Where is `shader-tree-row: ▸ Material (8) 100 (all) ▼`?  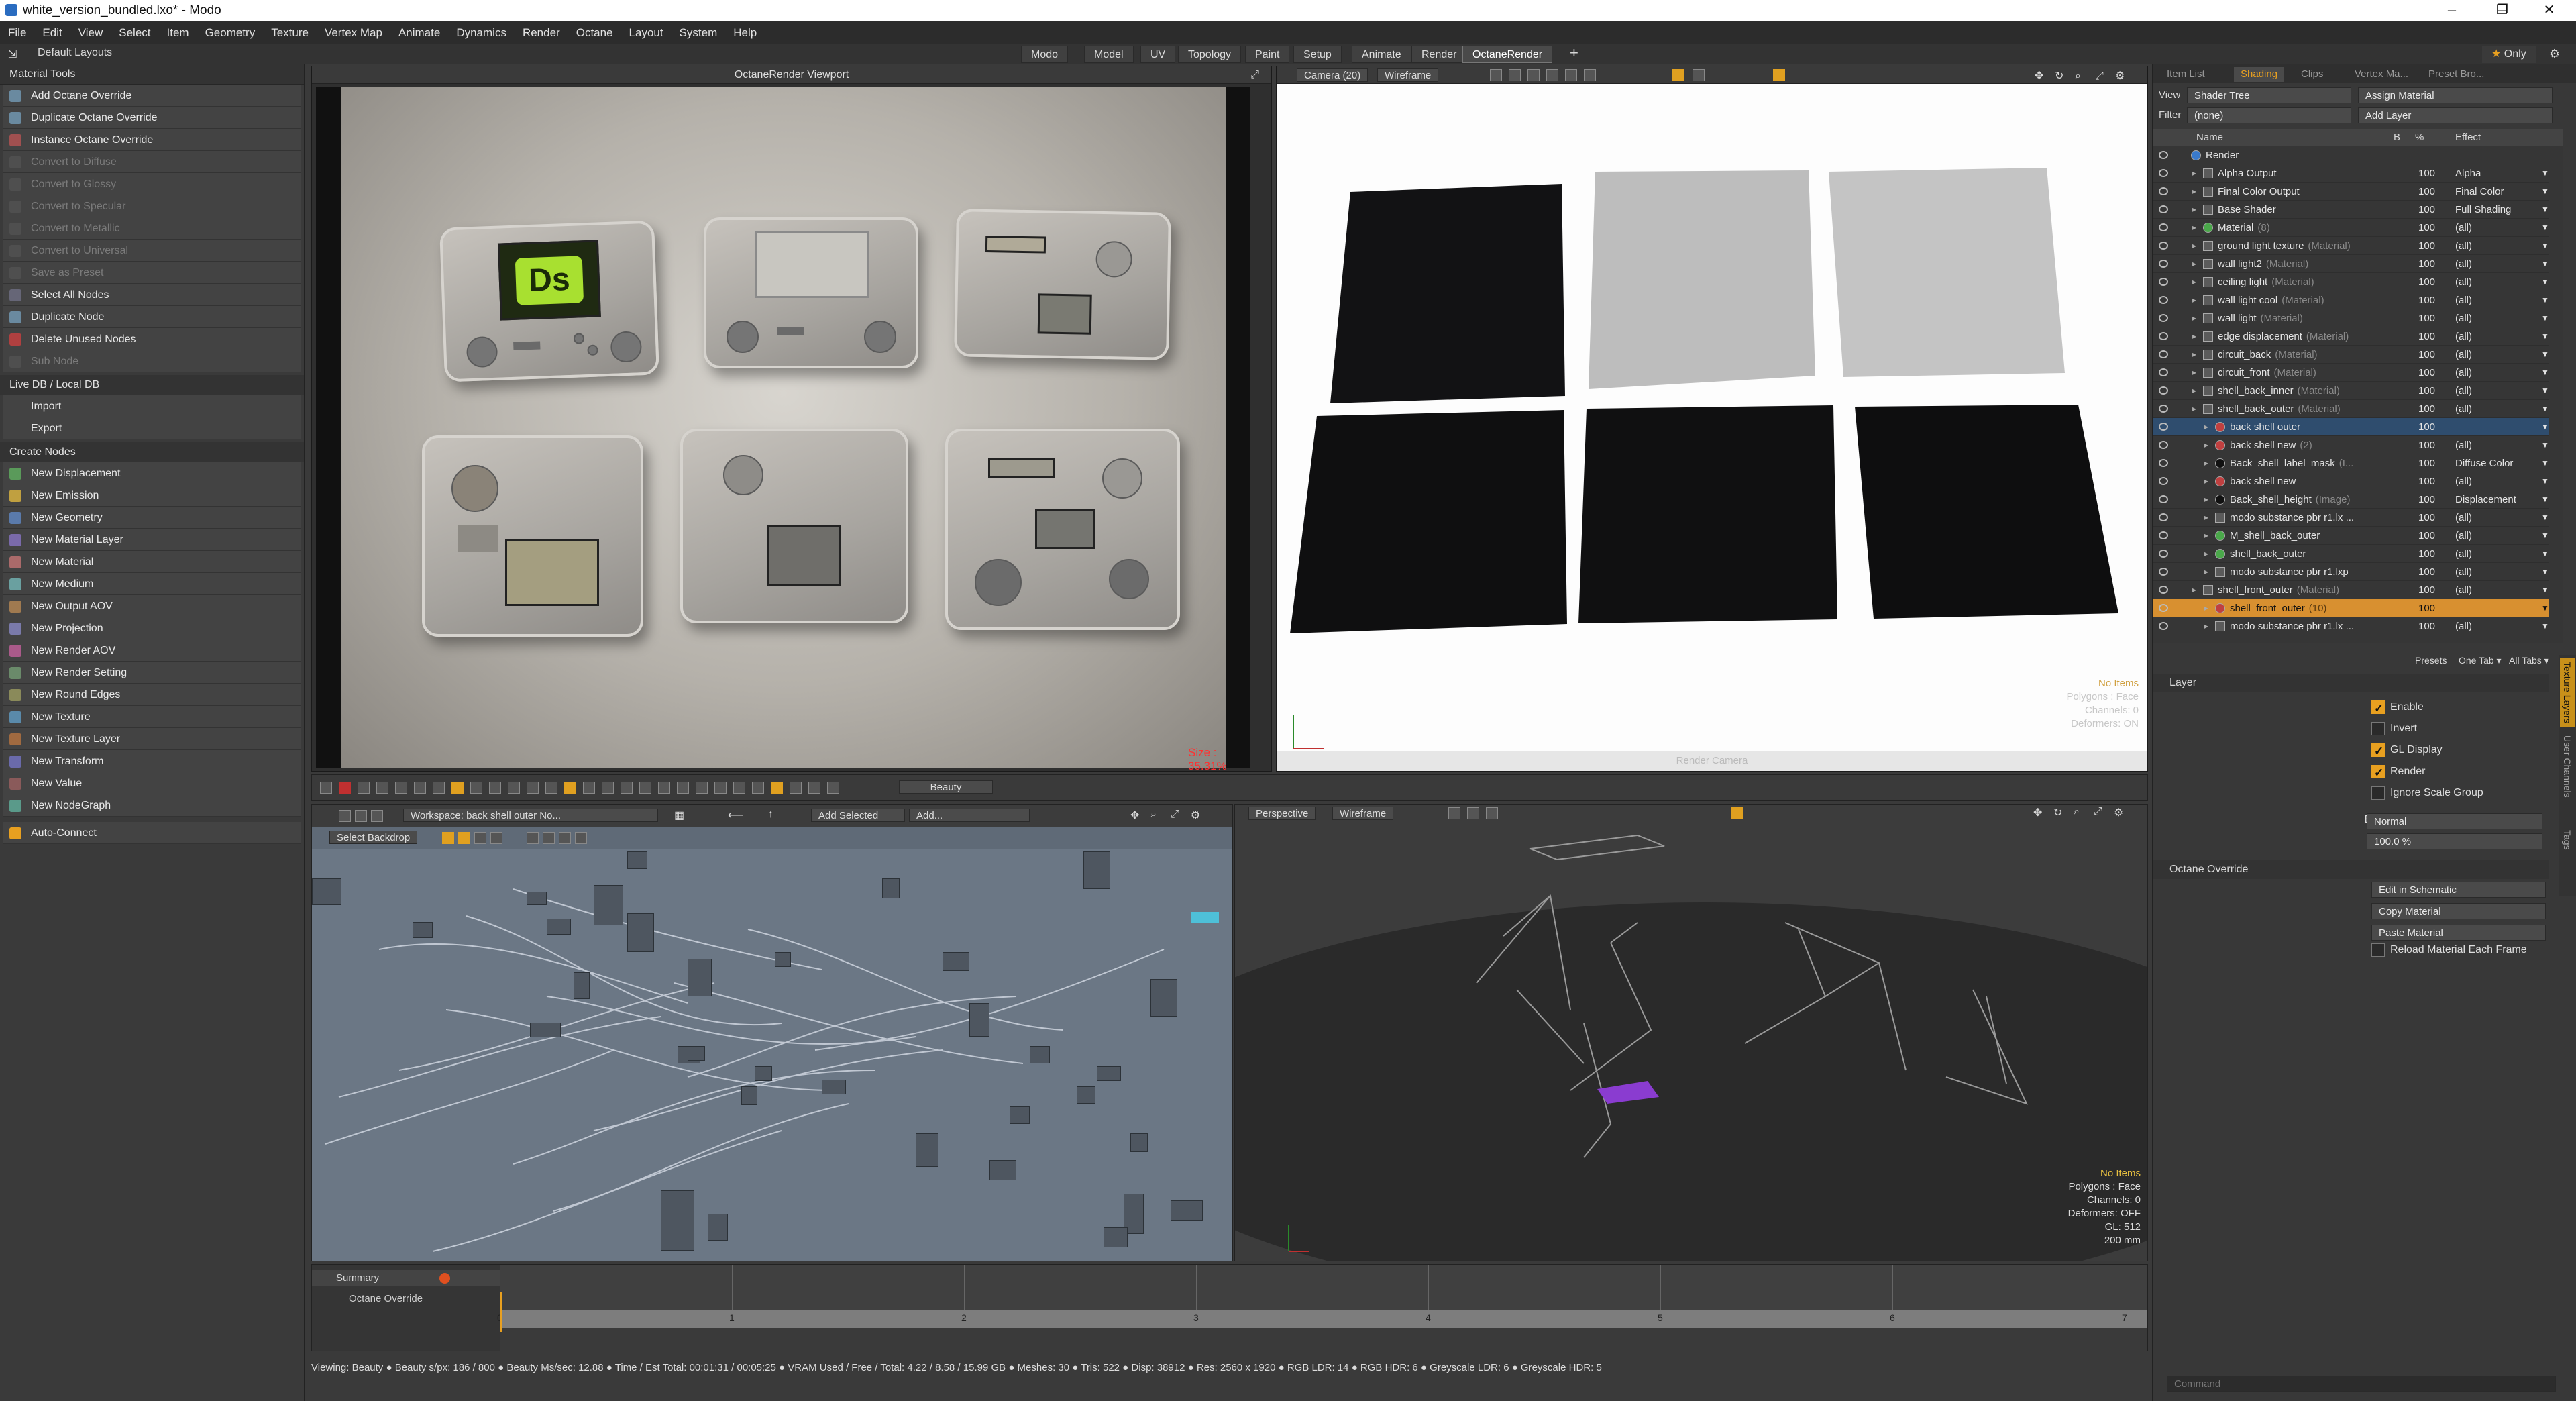
shader-tree-row: ▸ Material (8) 100 (all) ▼ is located at coordinates (2351, 228).